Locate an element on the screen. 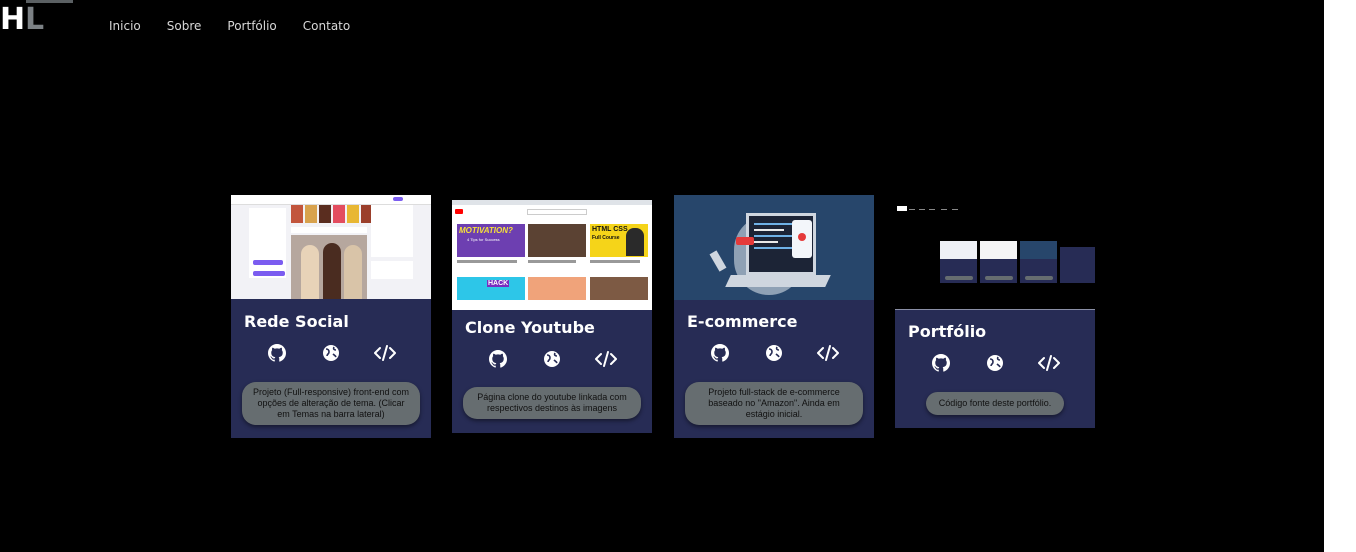 The height and width of the screenshot is (552, 1356). yt-thumb-text: MOTIVATION? is located at coordinates (486, 230).